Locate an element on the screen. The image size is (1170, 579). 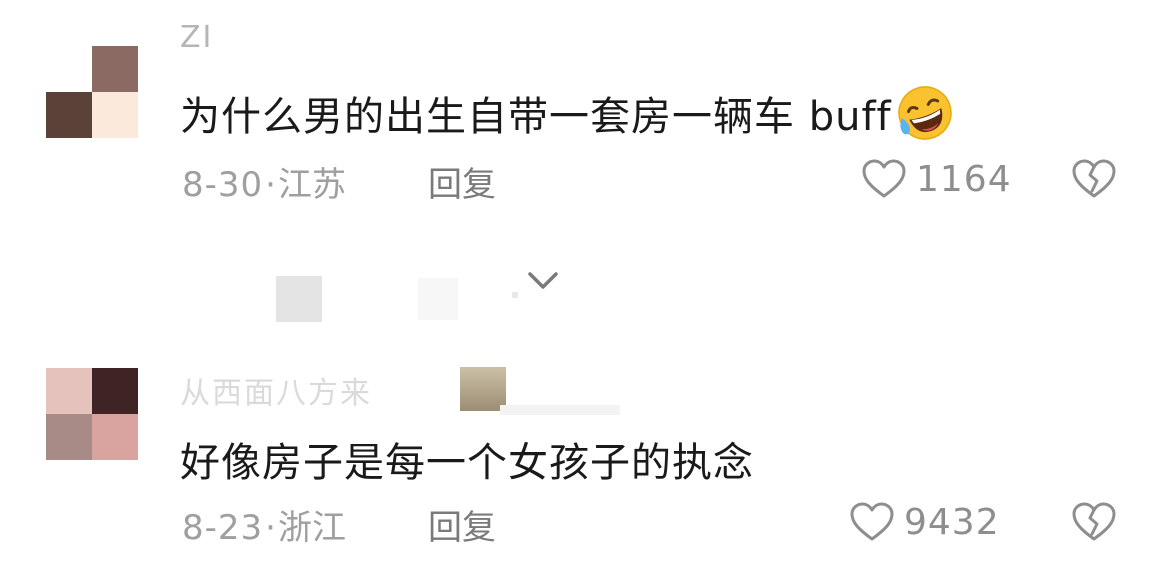
comment-text: 好像房子是每一个女孩子的执念 is located at coordinates (467, 463).